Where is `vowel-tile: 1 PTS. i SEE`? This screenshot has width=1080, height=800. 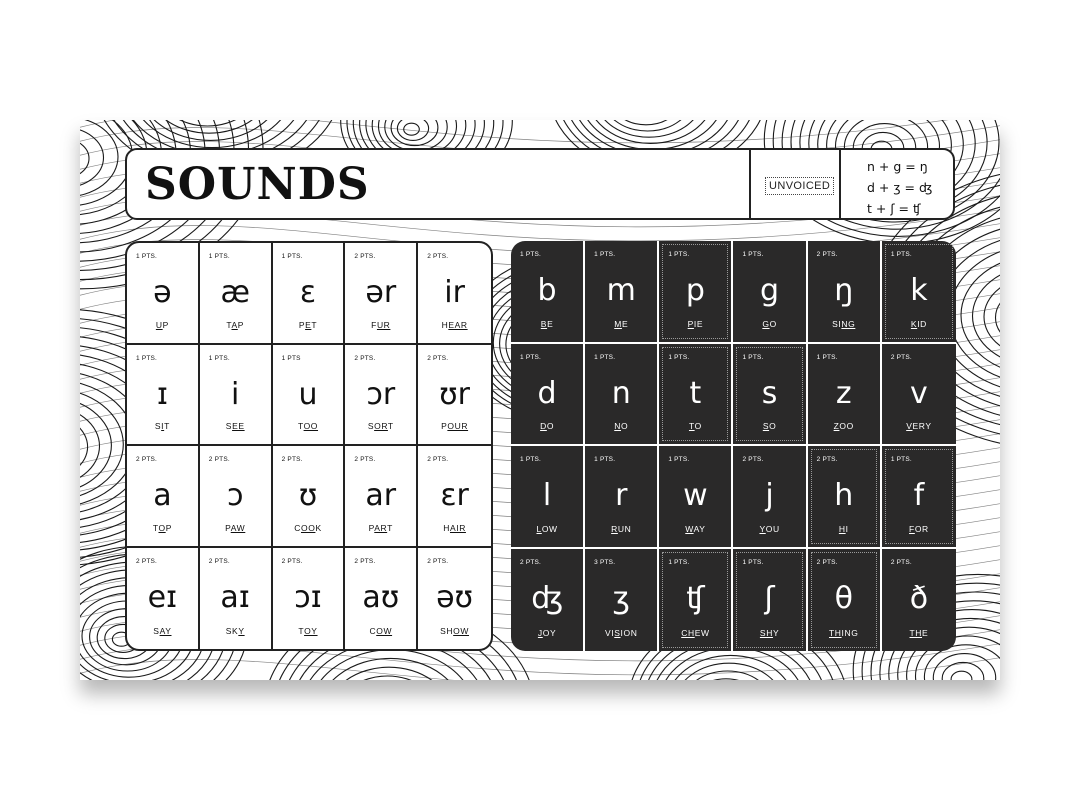
vowel-tile: 1 PTS. i SEE is located at coordinates (236, 395).